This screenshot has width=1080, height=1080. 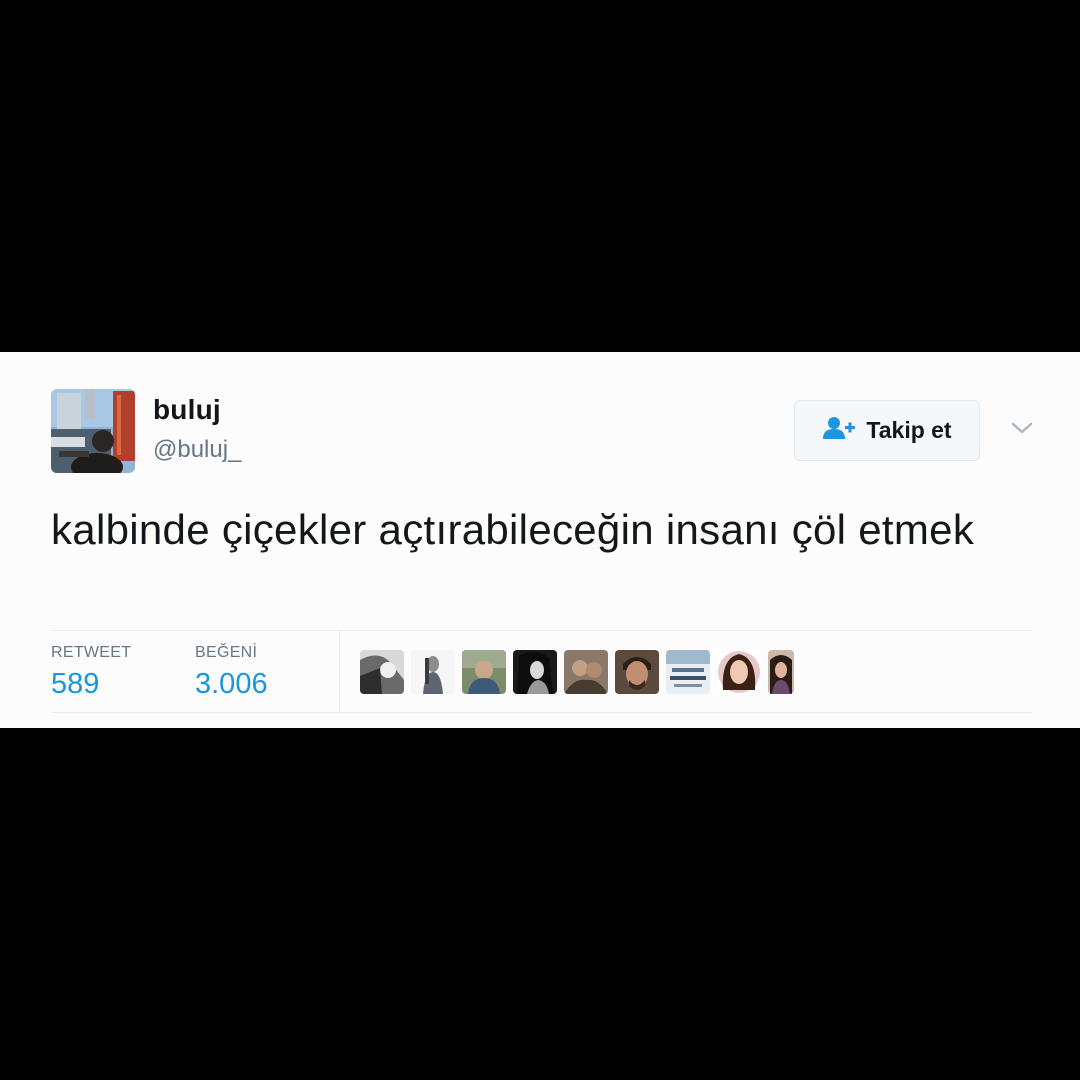 I want to click on likes-label: BEĞENİ, so click(x=226, y=652).